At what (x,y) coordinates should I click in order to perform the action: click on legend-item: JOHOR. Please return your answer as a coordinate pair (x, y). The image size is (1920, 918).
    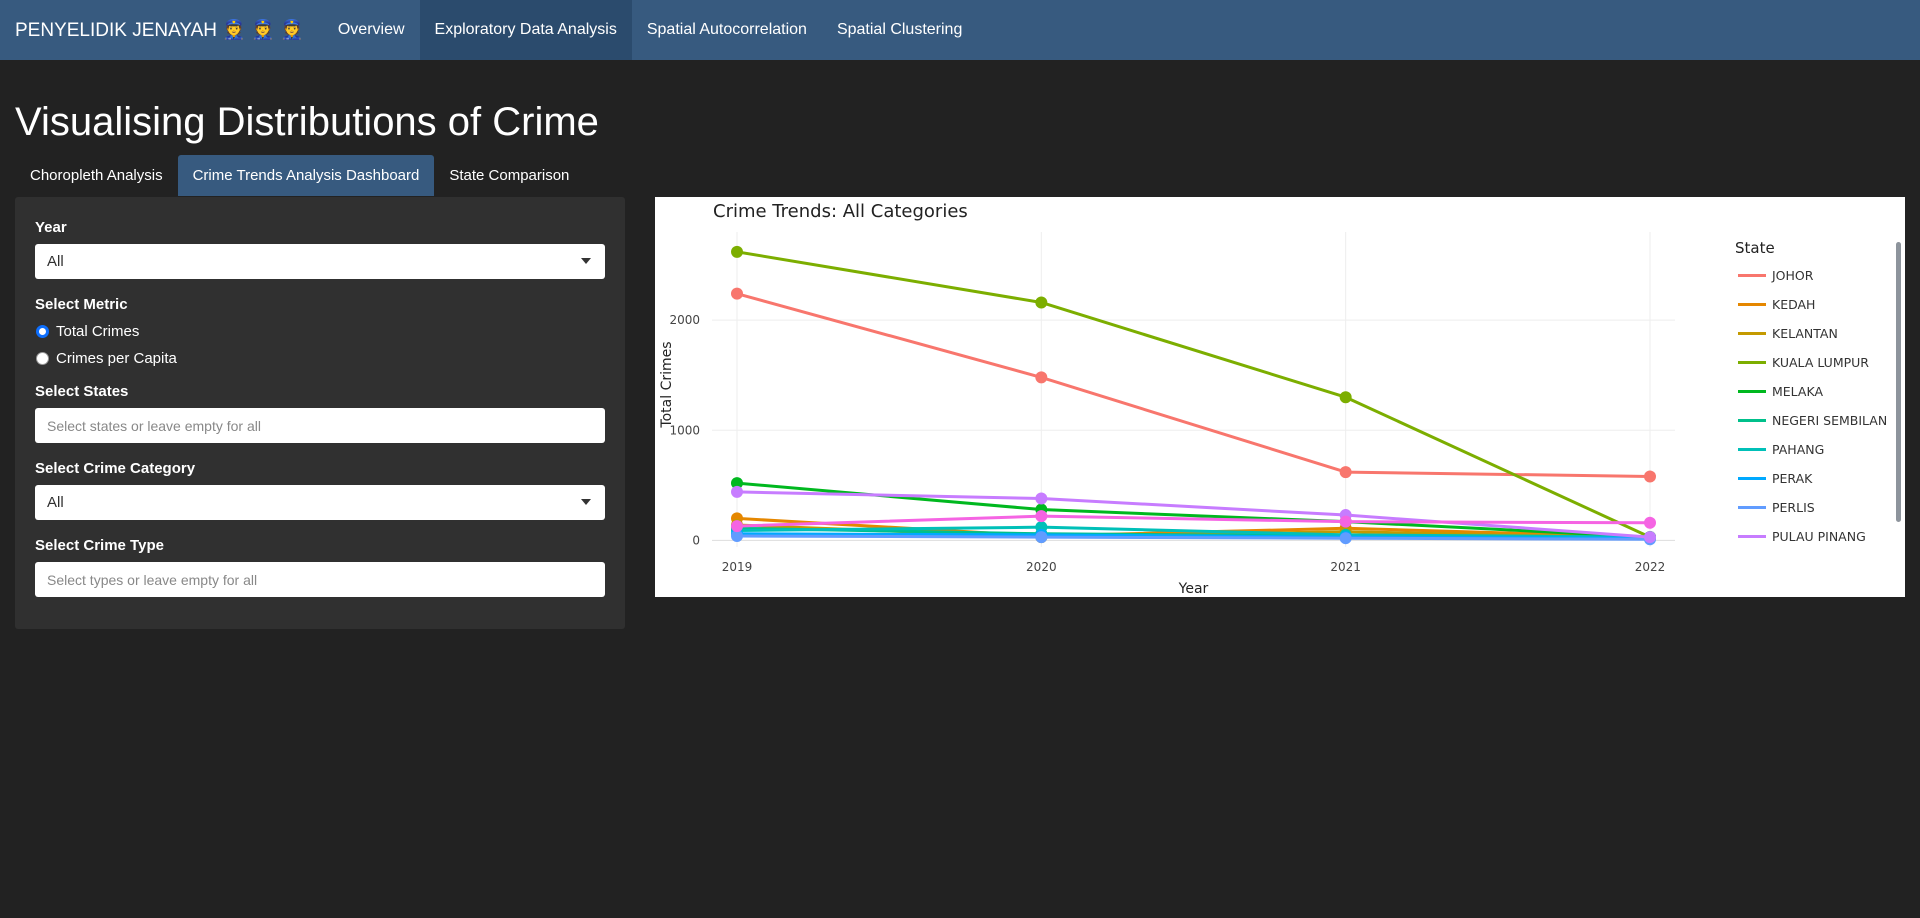
    Looking at the image, I should click on (1812, 275).